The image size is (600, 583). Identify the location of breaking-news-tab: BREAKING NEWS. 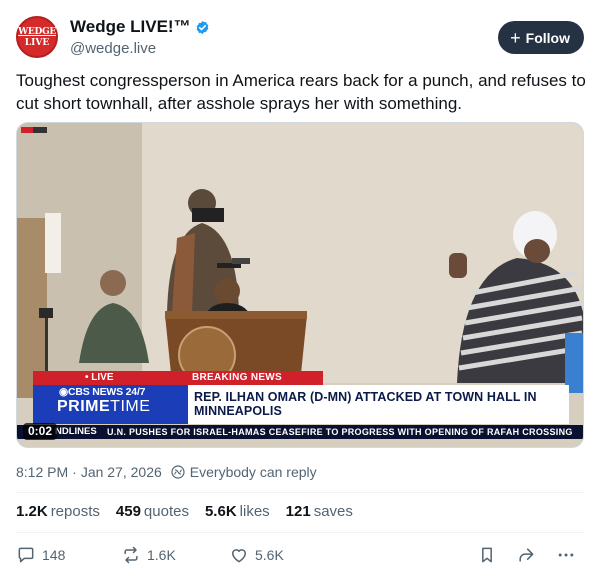
(255, 378).